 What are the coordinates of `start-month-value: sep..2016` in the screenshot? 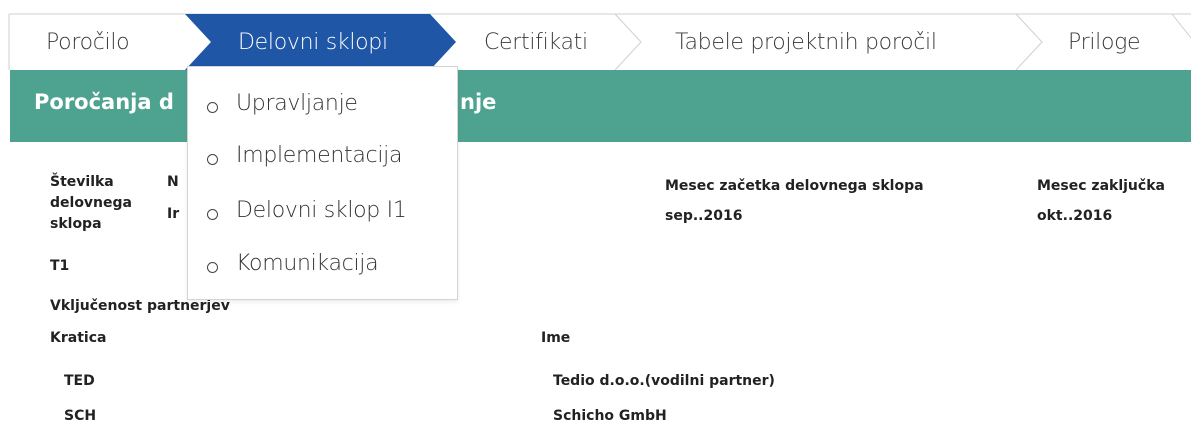 It's located at (704, 216).